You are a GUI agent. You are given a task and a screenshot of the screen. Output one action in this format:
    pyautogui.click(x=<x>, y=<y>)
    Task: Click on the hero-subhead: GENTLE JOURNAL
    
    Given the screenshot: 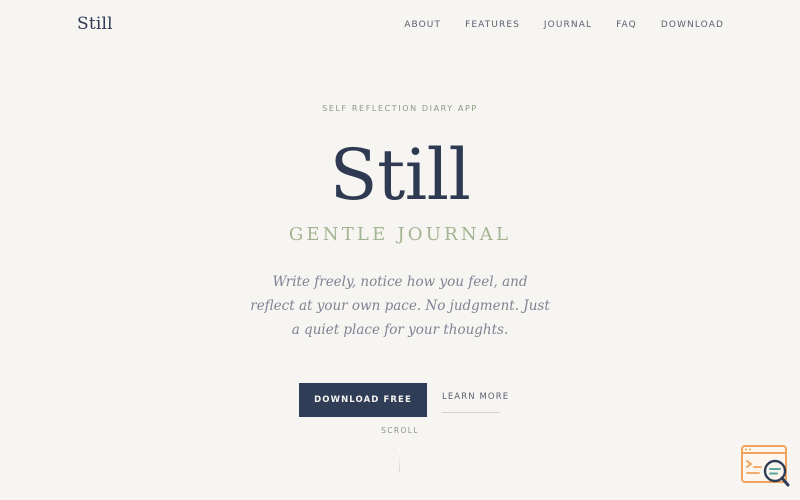 What is the action you would take?
    pyautogui.click(x=400, y=234)
    